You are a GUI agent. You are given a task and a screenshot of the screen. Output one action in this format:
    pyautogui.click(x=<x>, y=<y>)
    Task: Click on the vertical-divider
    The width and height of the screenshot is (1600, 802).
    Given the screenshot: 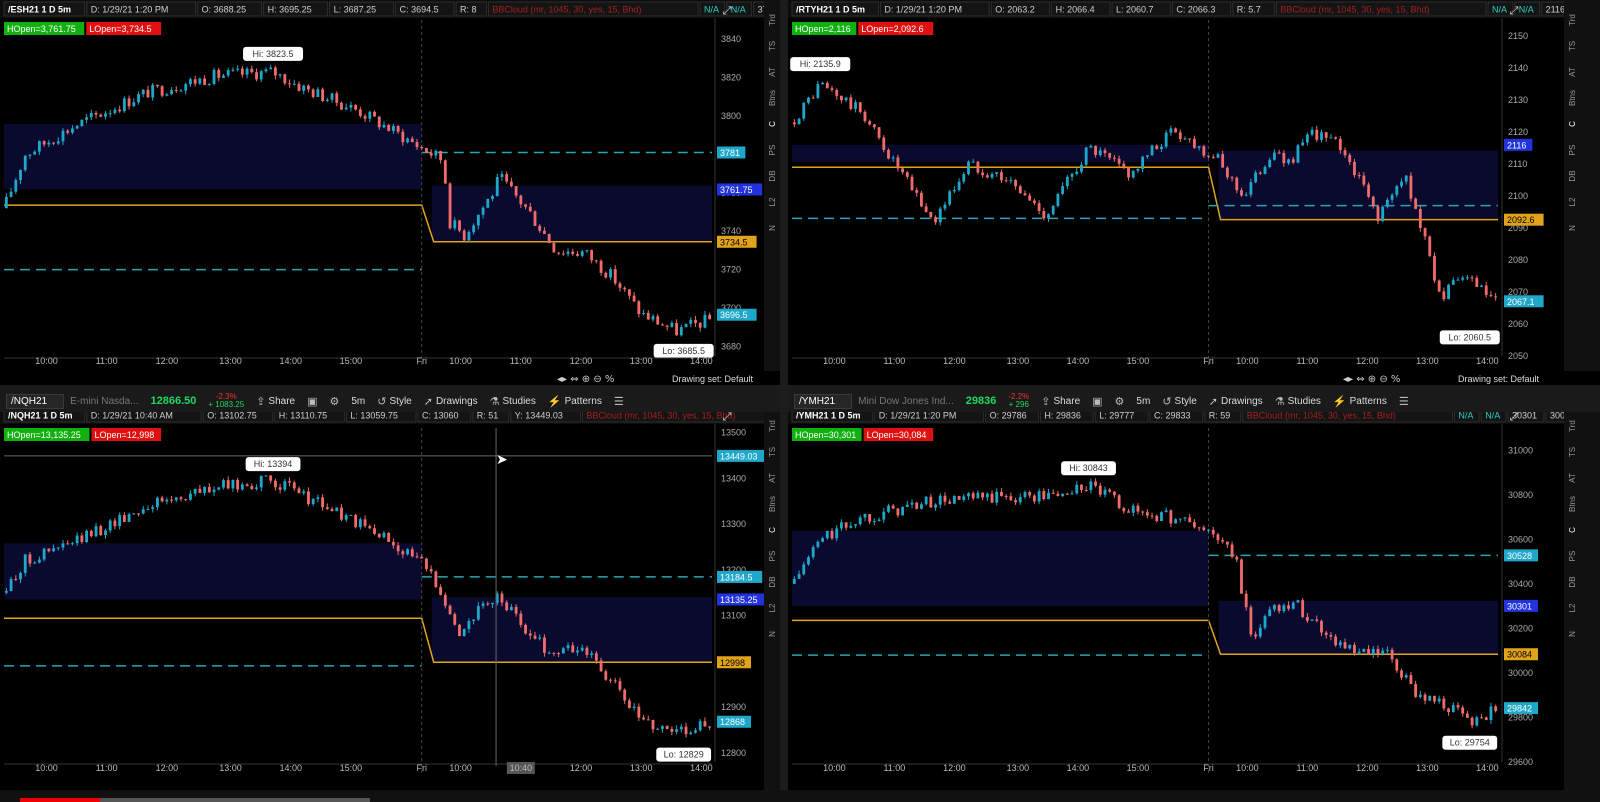 What is the action you would take?
    pyautogui.click(x=784, y=395)
    